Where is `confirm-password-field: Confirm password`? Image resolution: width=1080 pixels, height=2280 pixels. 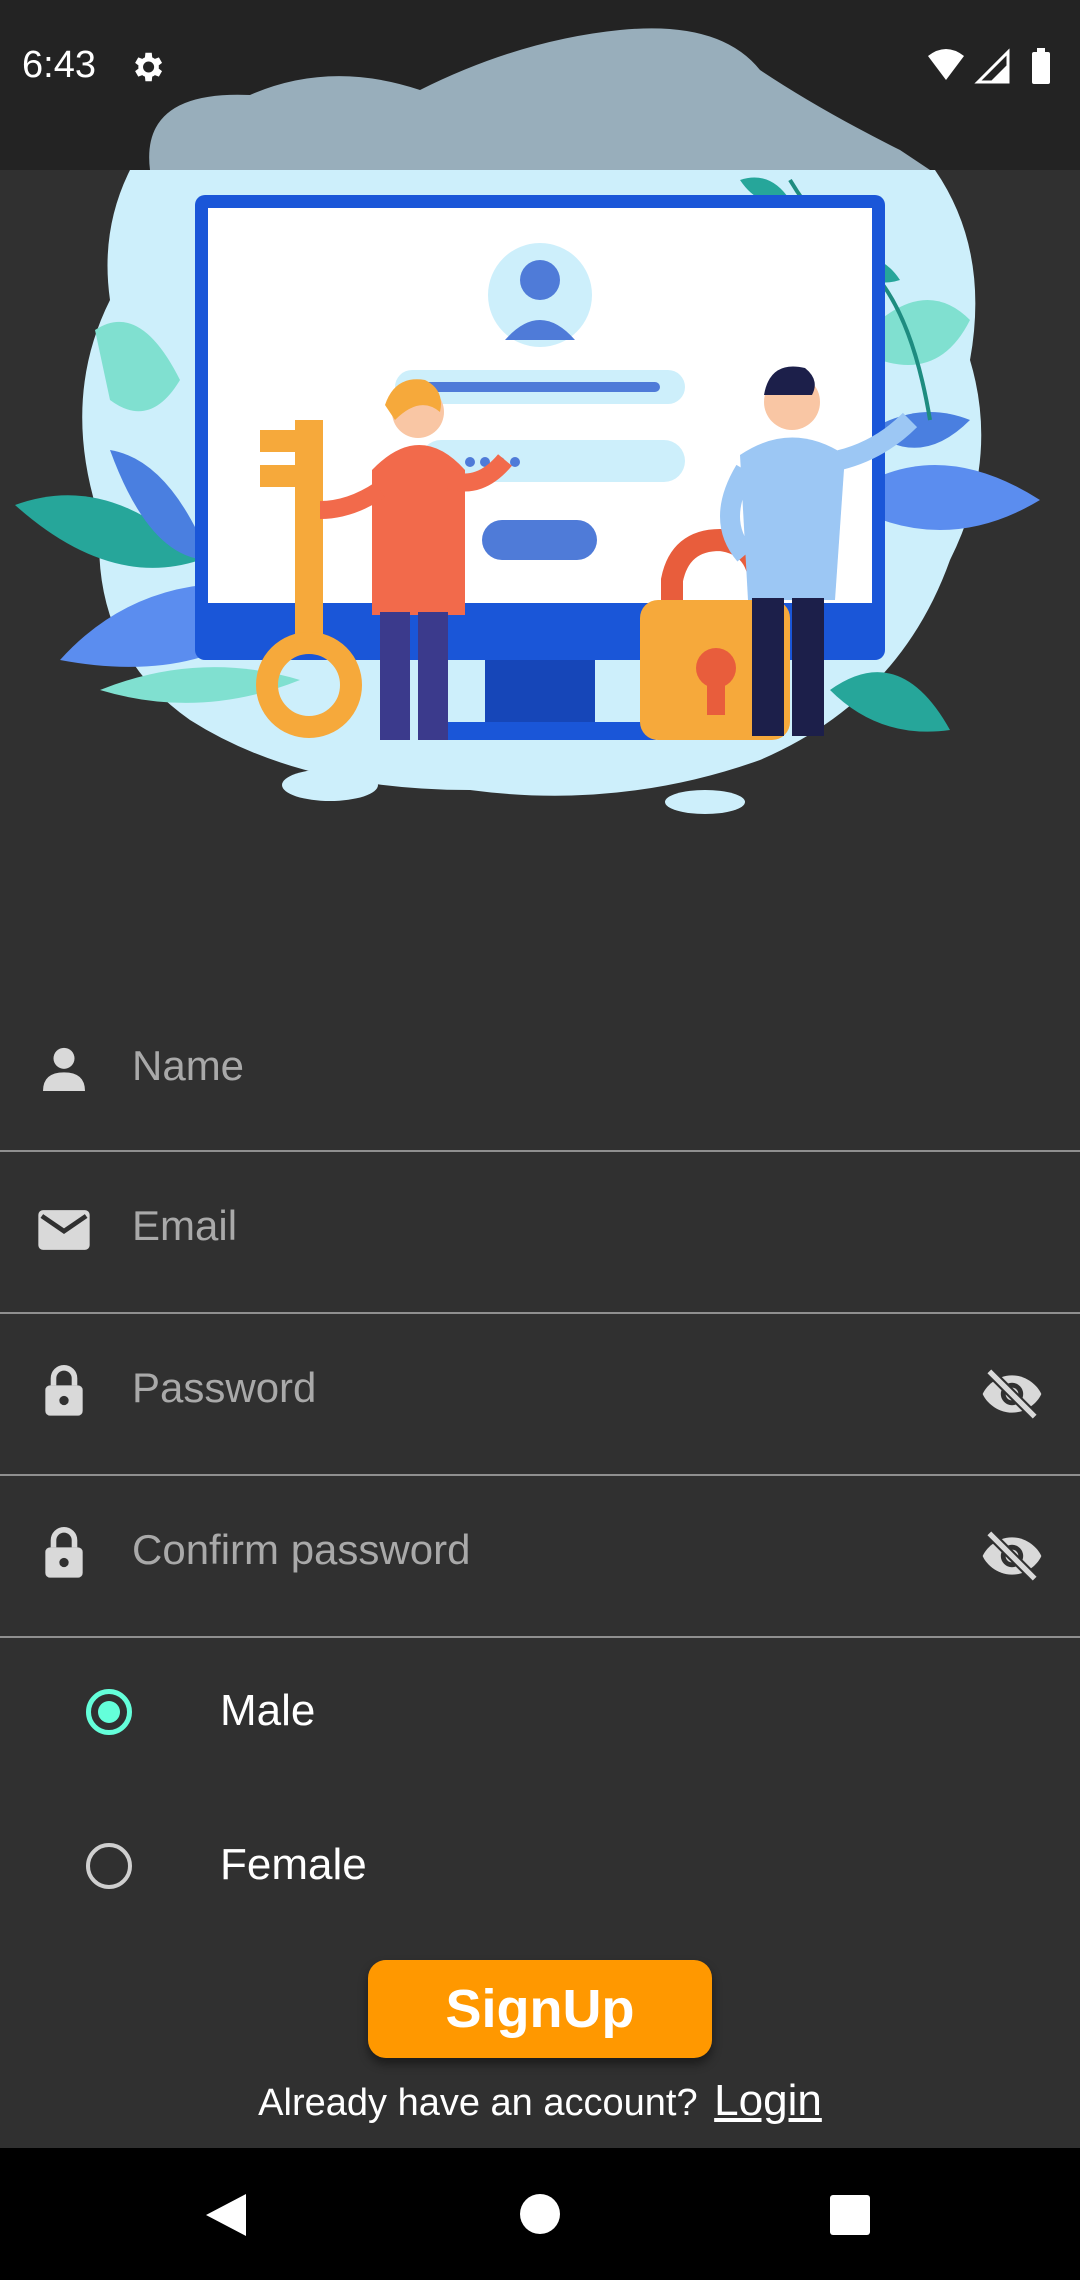 confirm-password-field: Confirm password is located at coordinates (540, 1557).